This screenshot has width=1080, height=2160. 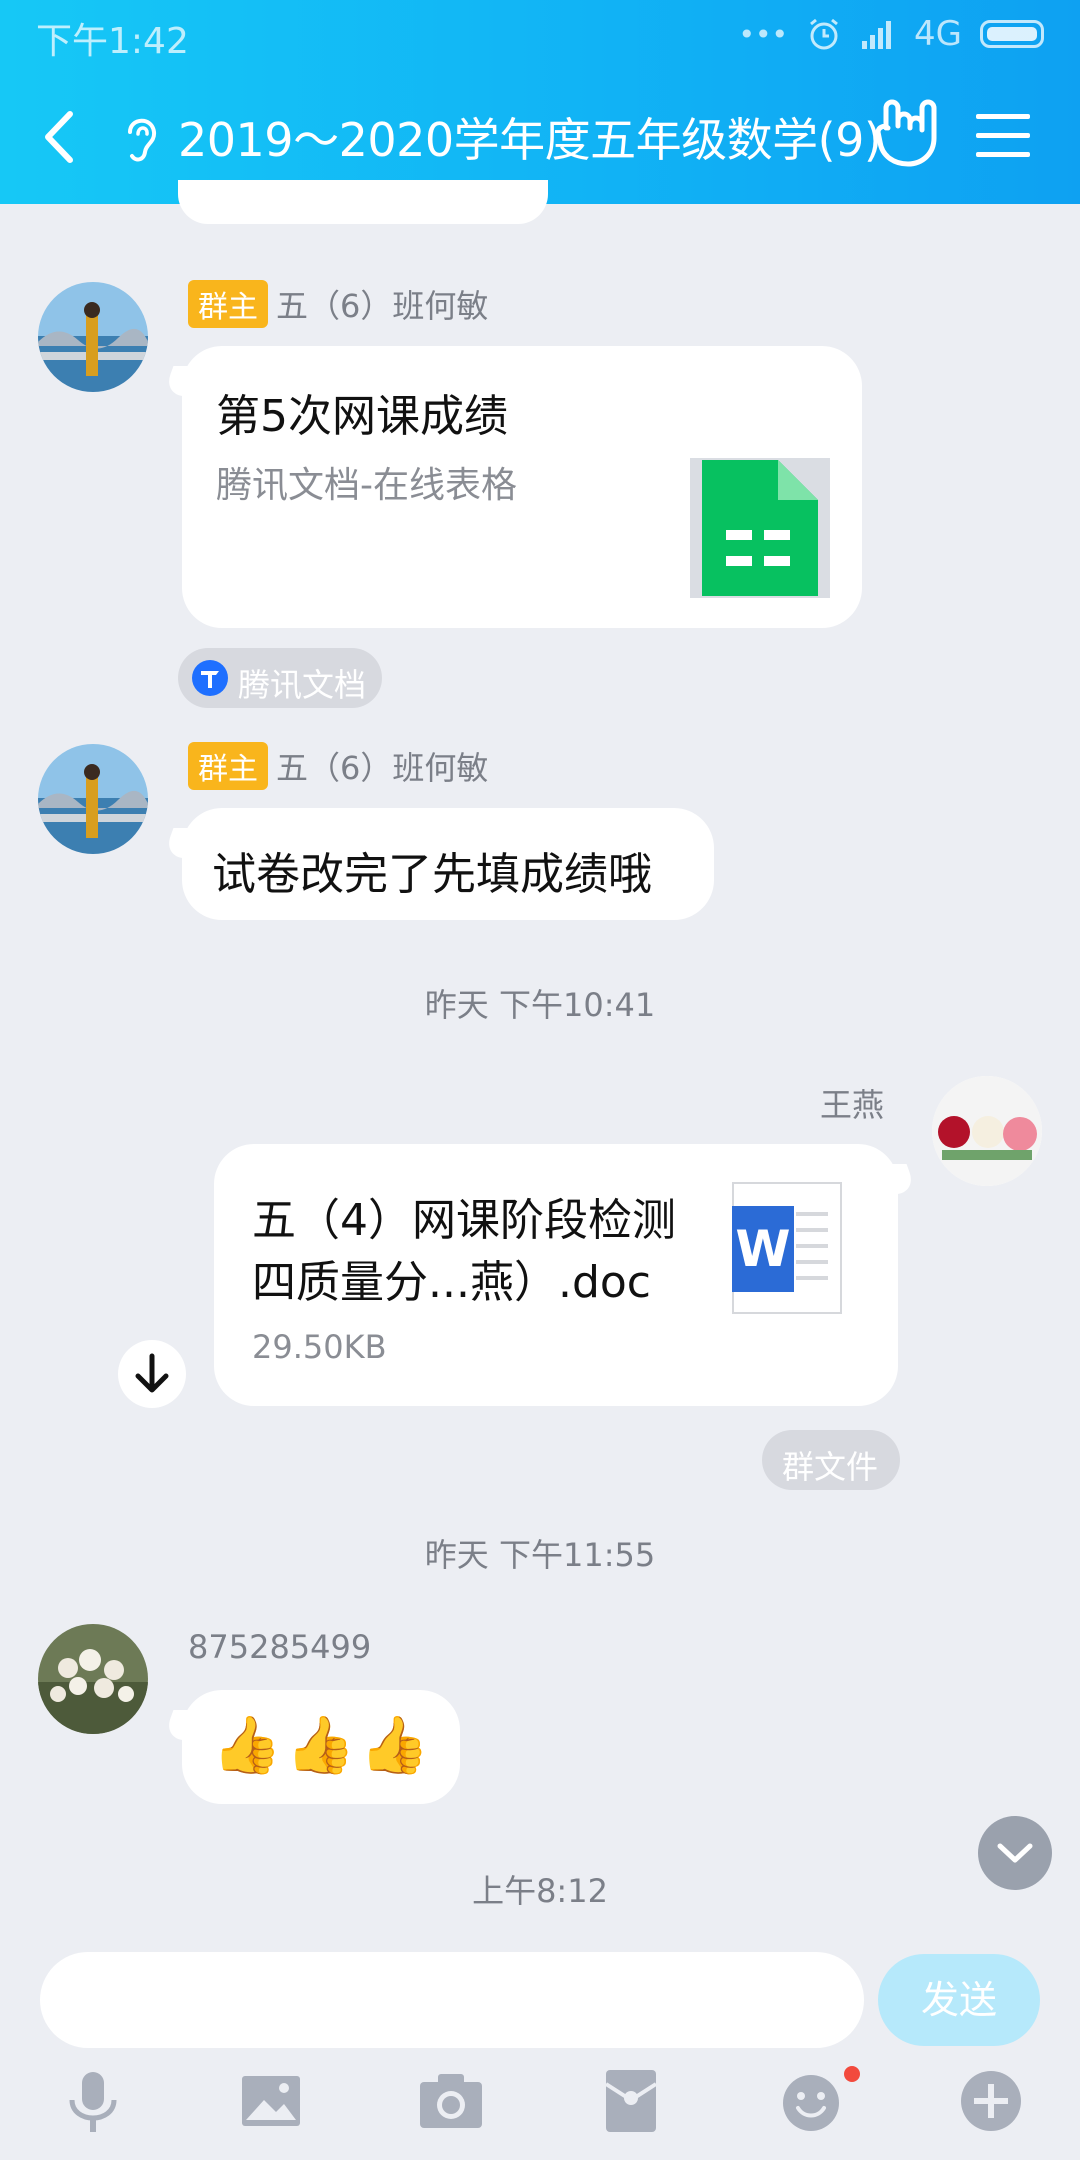 I want to click on download-button, so click(x=152, y=1374).